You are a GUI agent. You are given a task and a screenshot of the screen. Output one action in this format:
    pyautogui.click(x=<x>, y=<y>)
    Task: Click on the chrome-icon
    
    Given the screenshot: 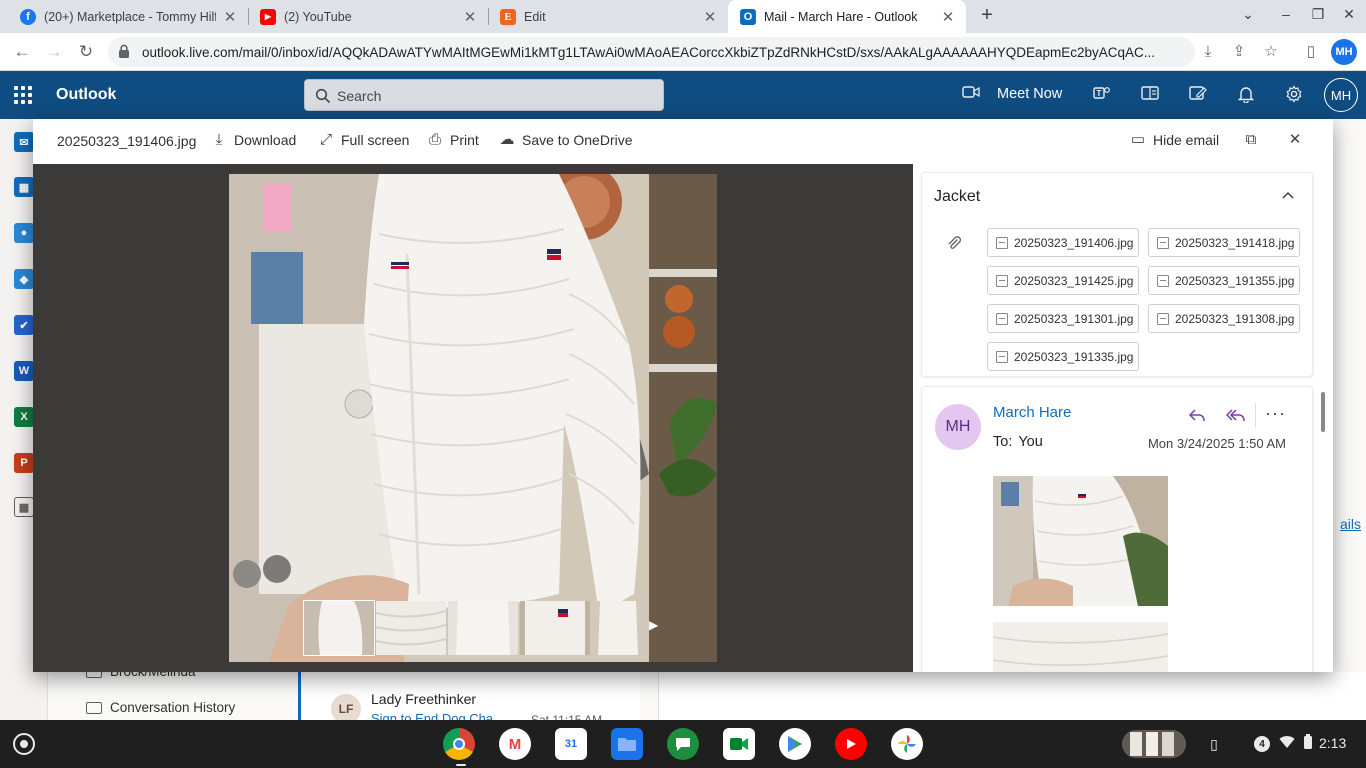 What is the action you would take?
    pyautogui.click(x=459, y=744)
    